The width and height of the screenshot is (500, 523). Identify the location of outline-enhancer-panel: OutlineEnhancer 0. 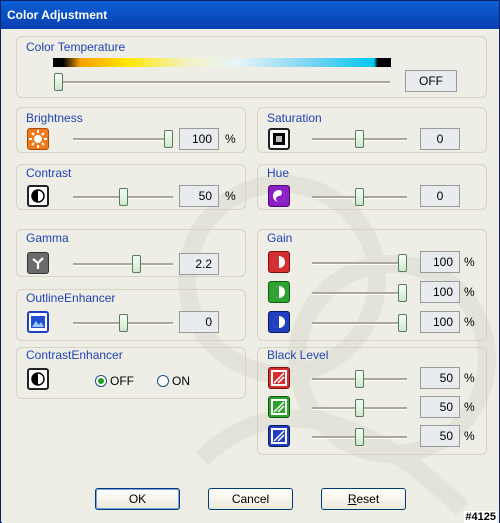
(131, 315).